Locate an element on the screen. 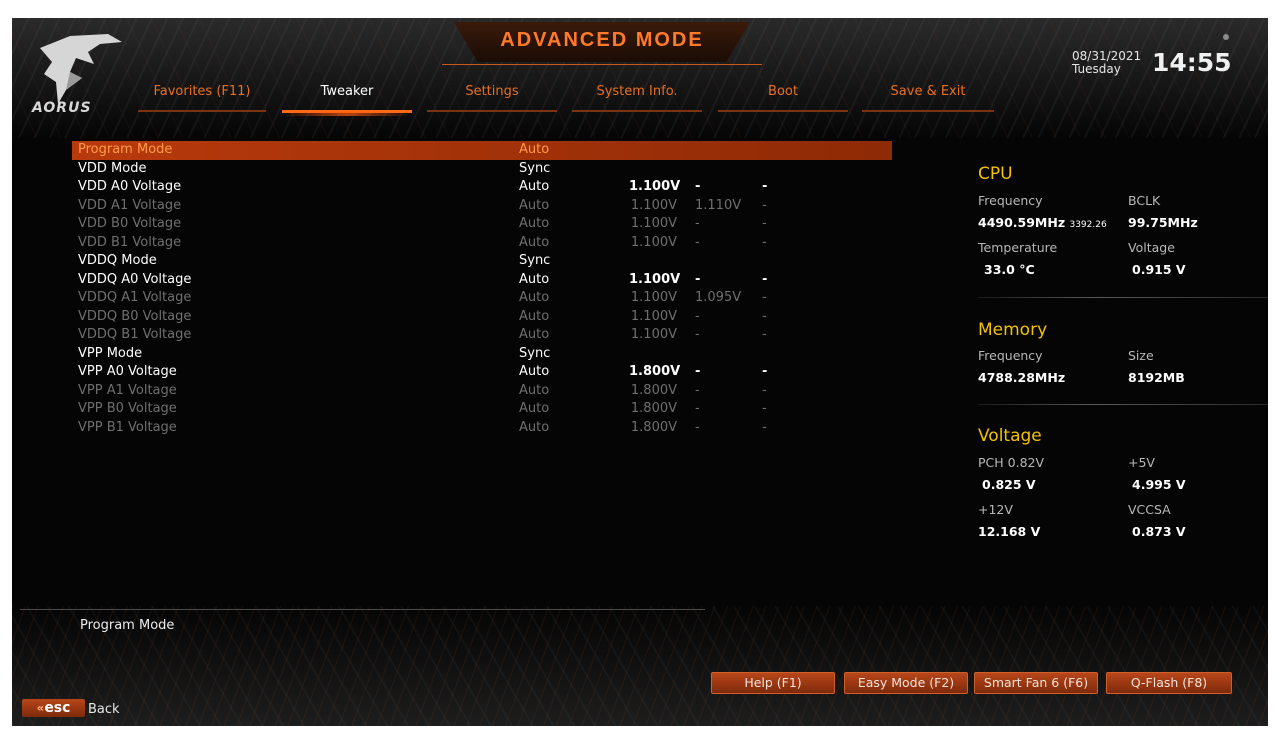 The height and width of the screenshot is (735, 1278). setting-current-a: 1.110V is located at coordinates (718, 205).